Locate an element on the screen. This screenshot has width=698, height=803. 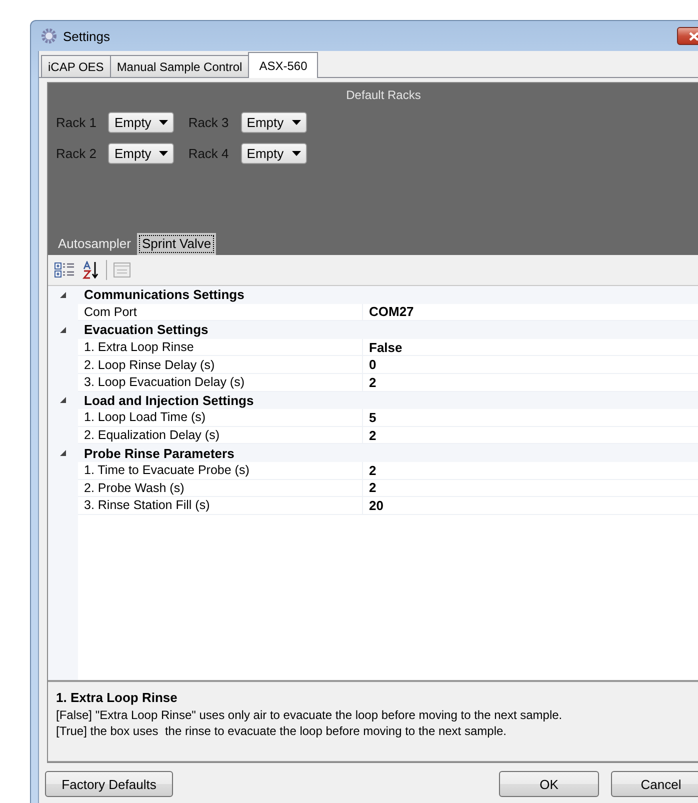
property-value: 20 is located at coordinates (530, 506).